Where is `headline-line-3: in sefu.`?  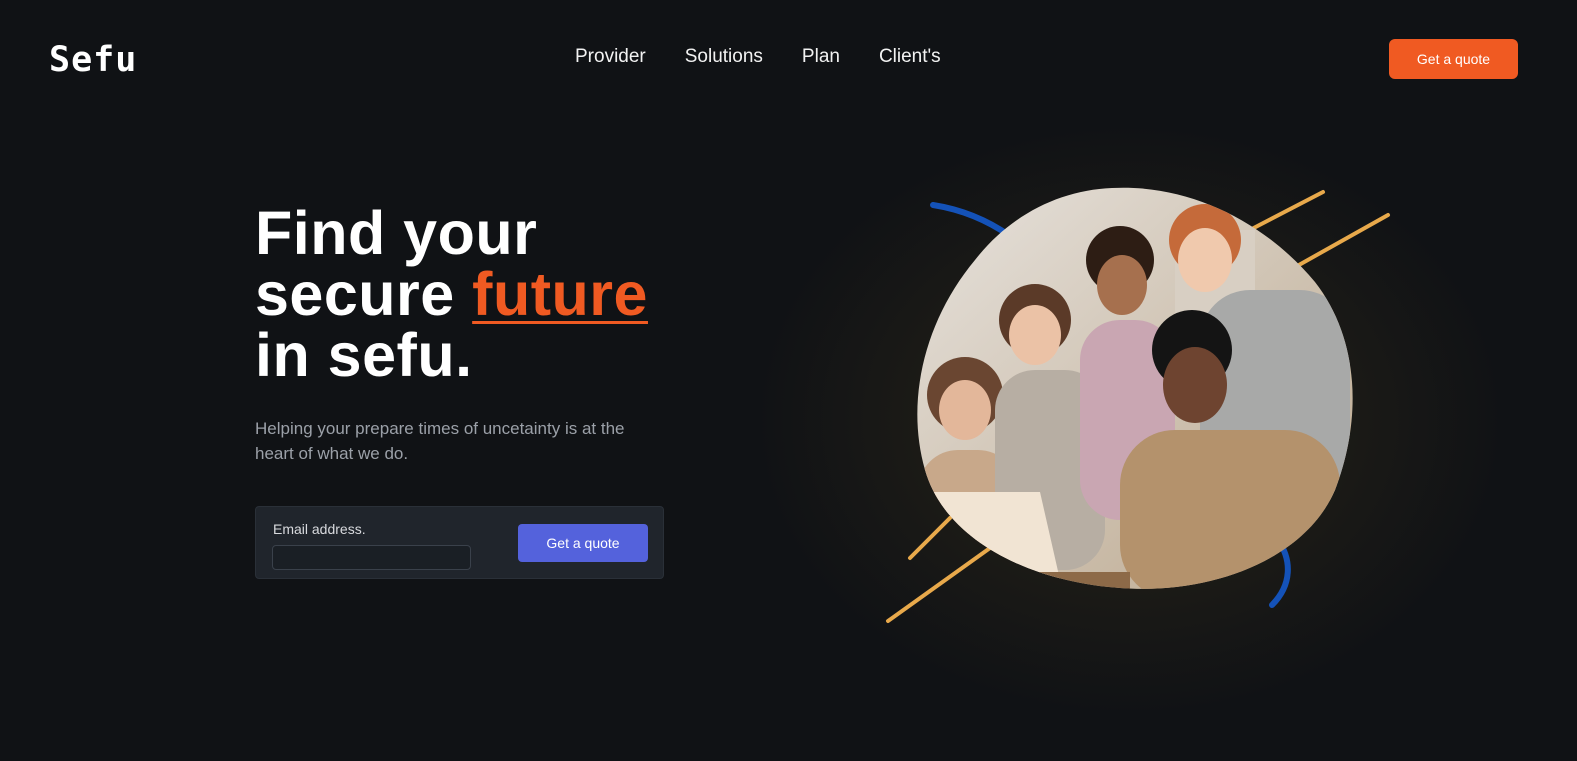 headline-line-3: in sefu. is located at coordinates (364, 355).